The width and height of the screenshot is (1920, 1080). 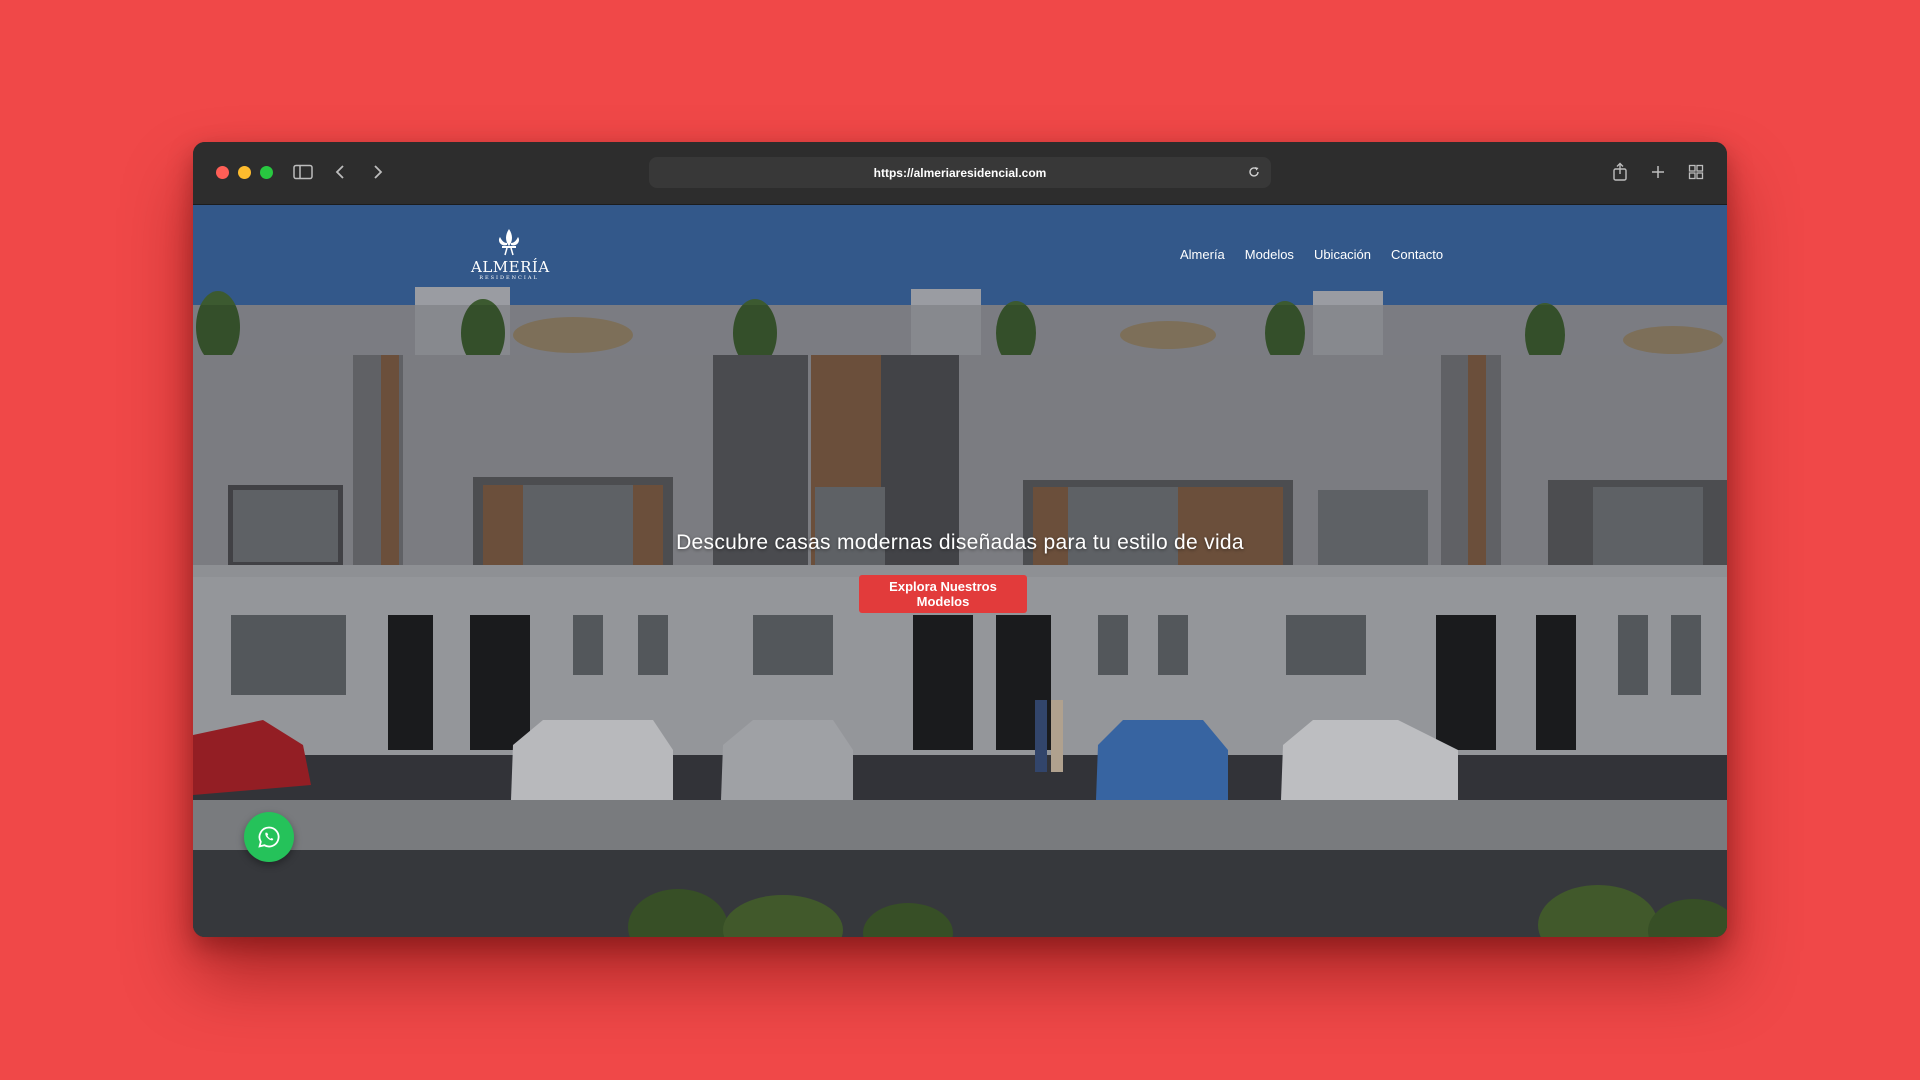 What do you see at coordinates (1269, 257) in the screenshot?
I see `nav-item-modelos: Modelos` at bounding box center [1269, 257].